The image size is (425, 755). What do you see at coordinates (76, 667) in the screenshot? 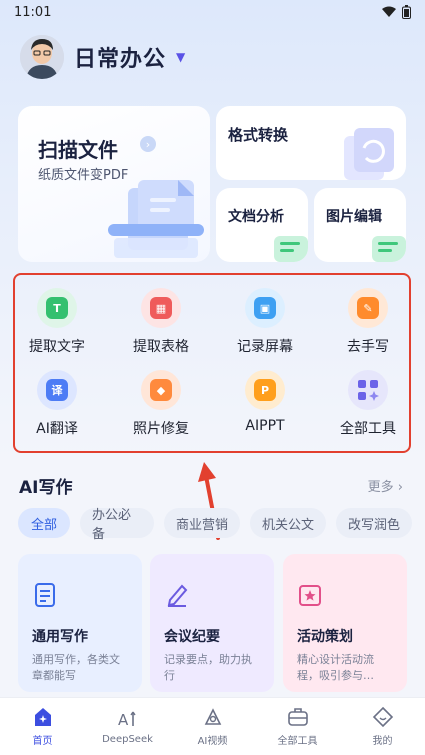
I see `writing-card-desc: 通用写作，各类文章都能写` at bounding box center [76, 667].